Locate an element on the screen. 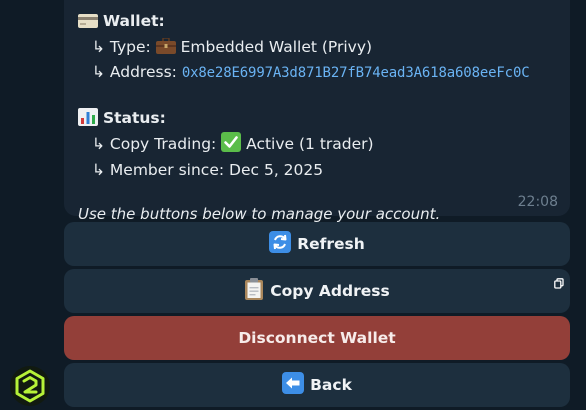 This screenshot has height=410, width=586. left-arrow-icon is located at coordinates (293, 385).